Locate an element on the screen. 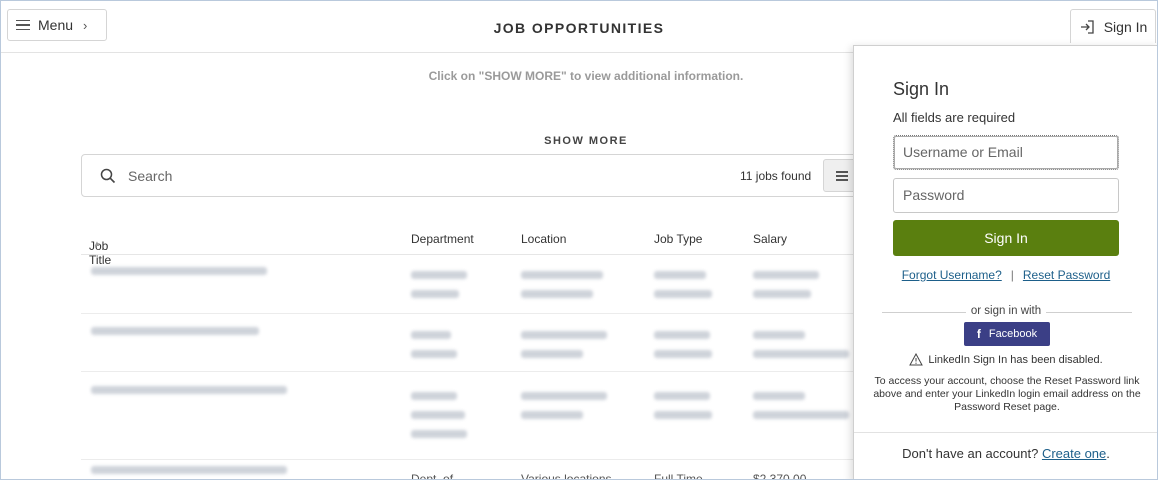 This screenshot has height=480, width=1158. col-header-department: Department is located at coordinates (442, 239).